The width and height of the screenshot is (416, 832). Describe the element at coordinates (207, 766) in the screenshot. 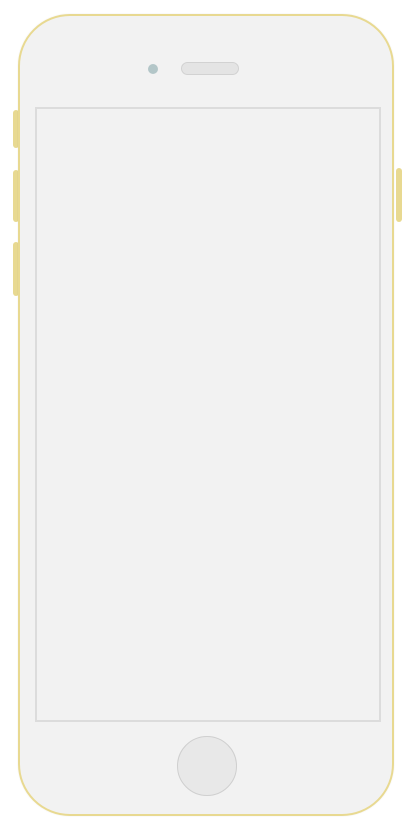

I see `home-button-icon` at that location.